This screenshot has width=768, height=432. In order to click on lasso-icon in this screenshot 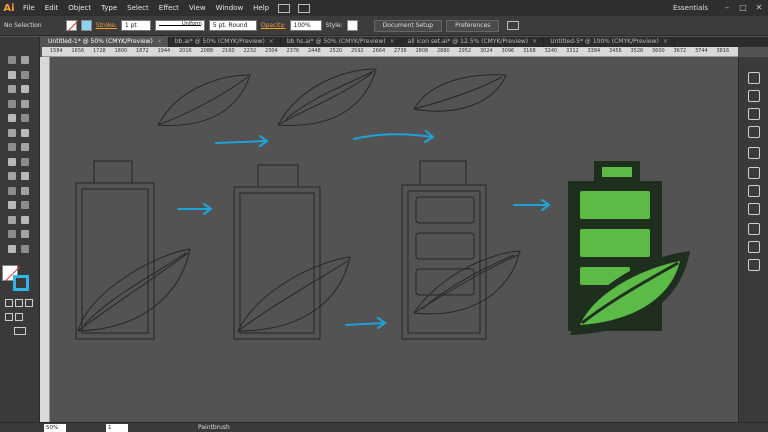, I will do `click(25, 75)`.